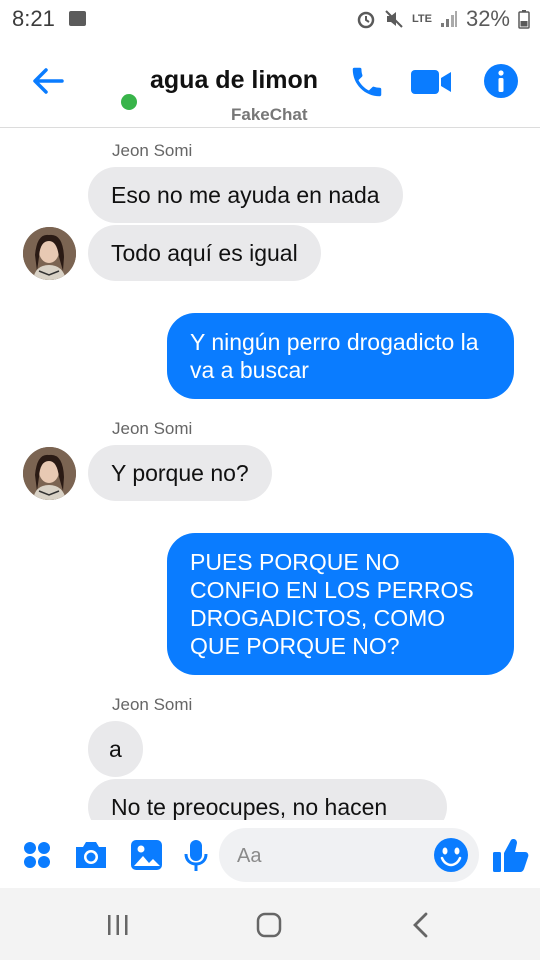 Image resolution: width=540 pixels, height=960 pixels. I want to click on battery-icon, so click(524, 19).